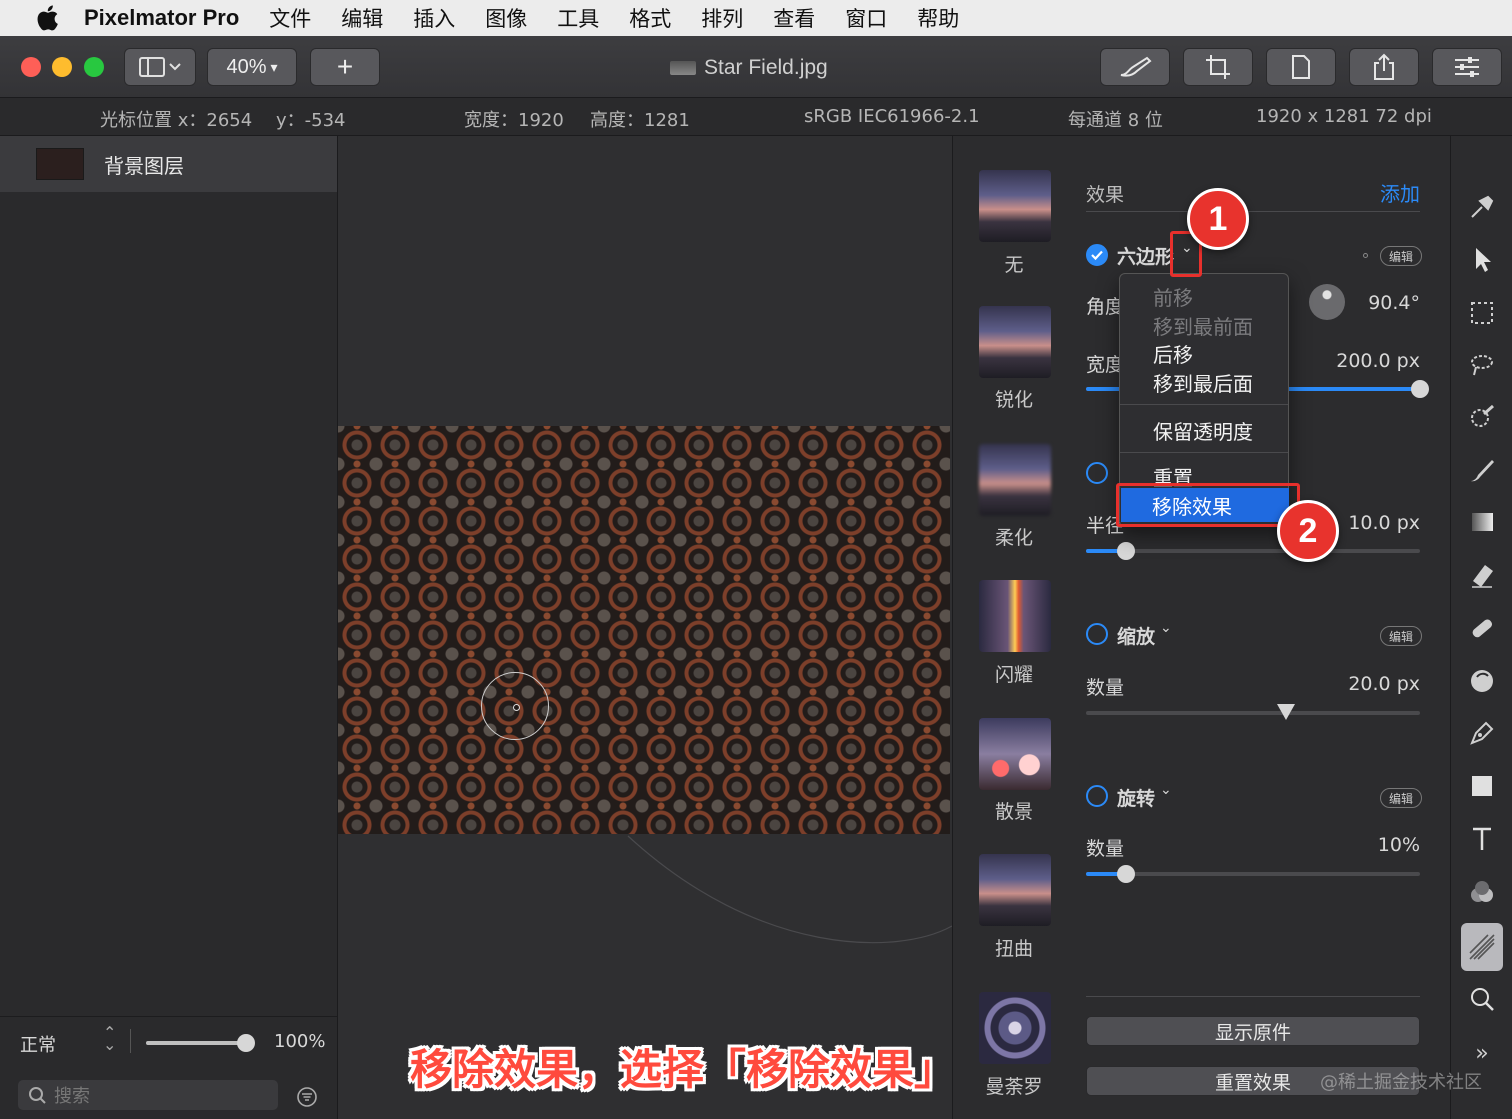 The image size is (1512, 1119). What do you see at coordinates (1365, 255) in the screenshot?
I see `indicator-dot` at bounding box center [1365, 255].